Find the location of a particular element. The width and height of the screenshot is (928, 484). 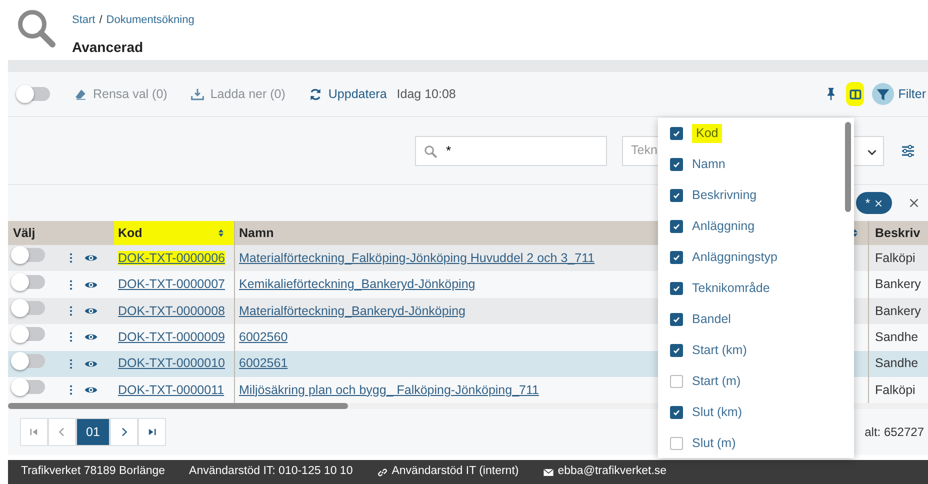

eraser-icon is located at coordinates (80, 94).